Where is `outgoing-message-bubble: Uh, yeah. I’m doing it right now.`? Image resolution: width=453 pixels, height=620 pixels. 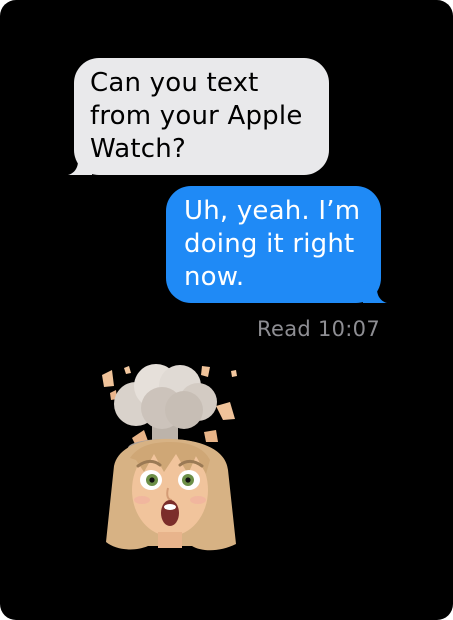
outgoing-message-bubble: Uh, yeah. I’m doing it right now. is located at coordinates (276, 244).